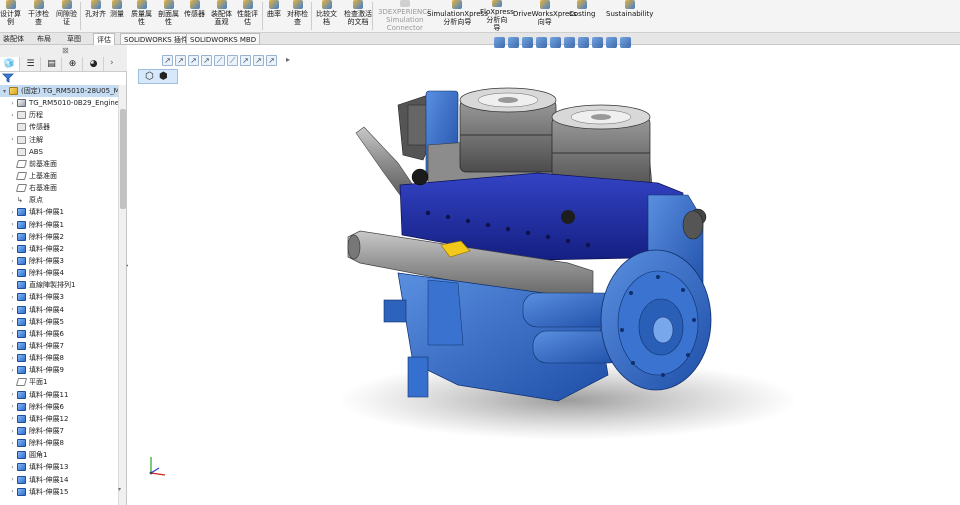 Image resolution: width=960 pixels, height=505 pixels. Describe the element at coordinates (59, 225) in the screenshot. I see `tree-item: › 除料-伸展1` at that location.